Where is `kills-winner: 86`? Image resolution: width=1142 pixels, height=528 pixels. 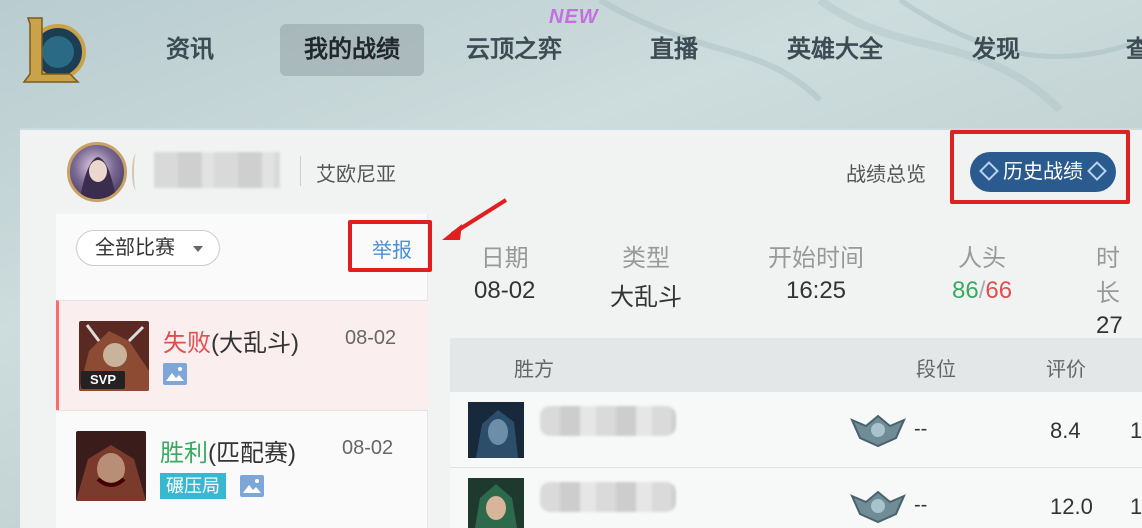 kills-winner: 86 is located at coordinates (965, 290).